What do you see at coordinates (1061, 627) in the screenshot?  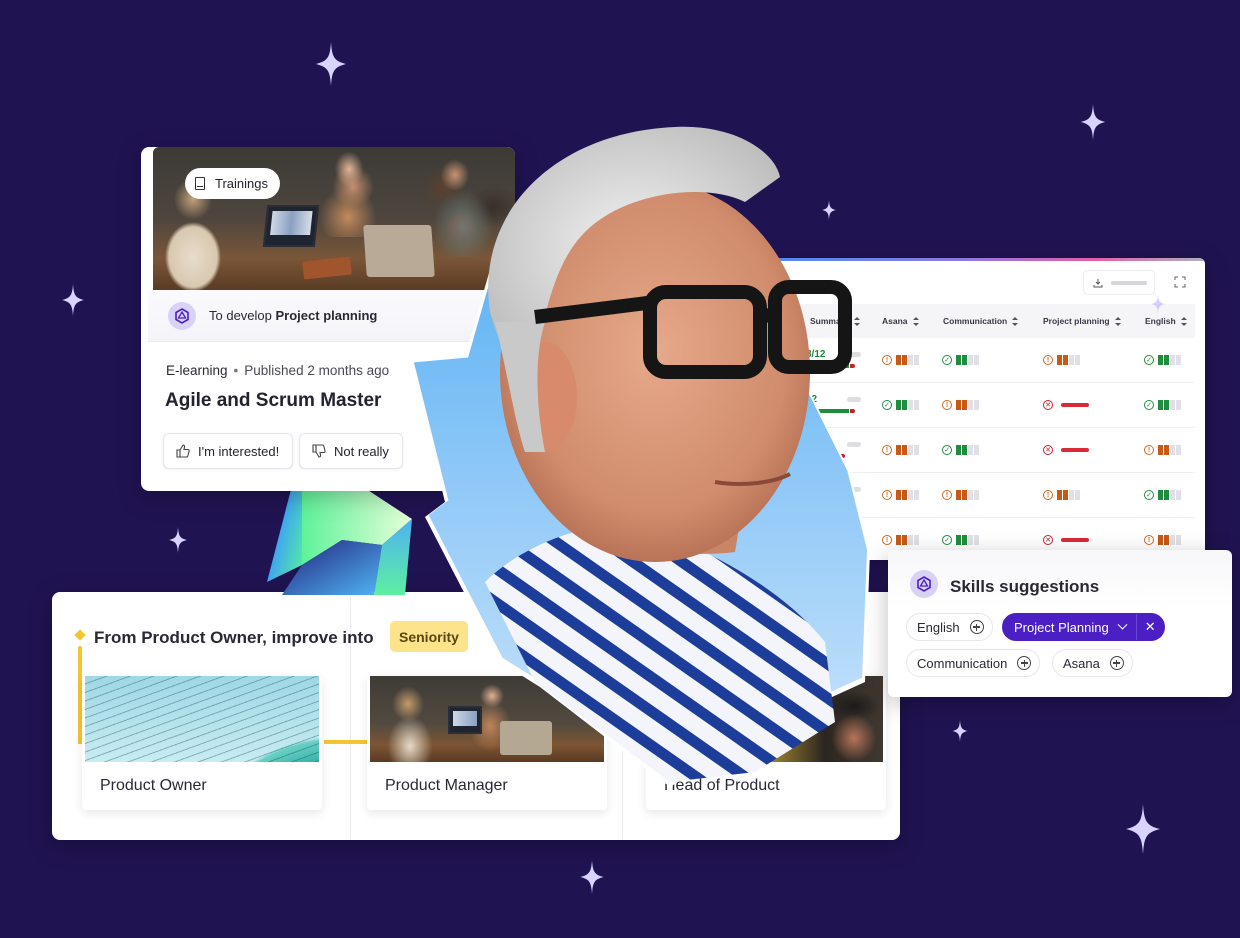 I see `skill-chip-label: Project Planning` at bounding box center [1061, 627].